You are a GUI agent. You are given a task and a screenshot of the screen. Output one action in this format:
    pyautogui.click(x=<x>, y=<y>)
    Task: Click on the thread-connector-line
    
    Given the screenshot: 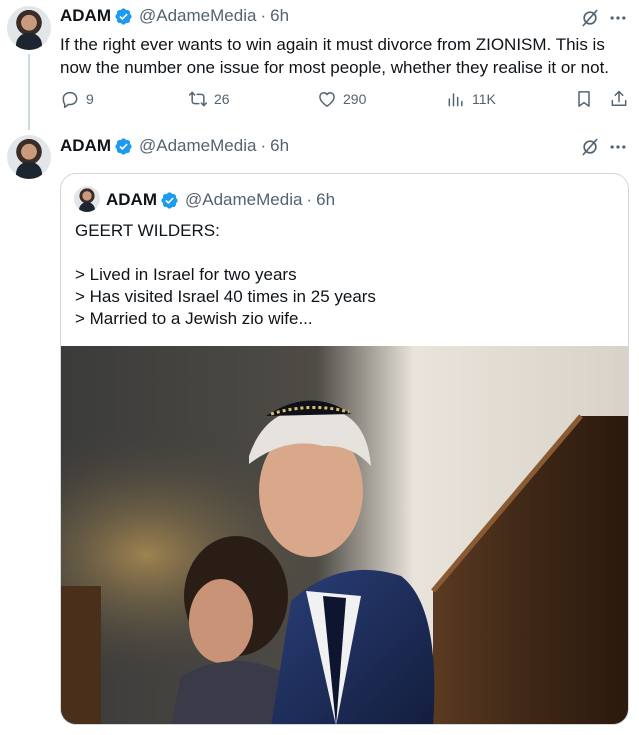 What is the action you would take?
    pyautogui.click(x=29, y=92)
    